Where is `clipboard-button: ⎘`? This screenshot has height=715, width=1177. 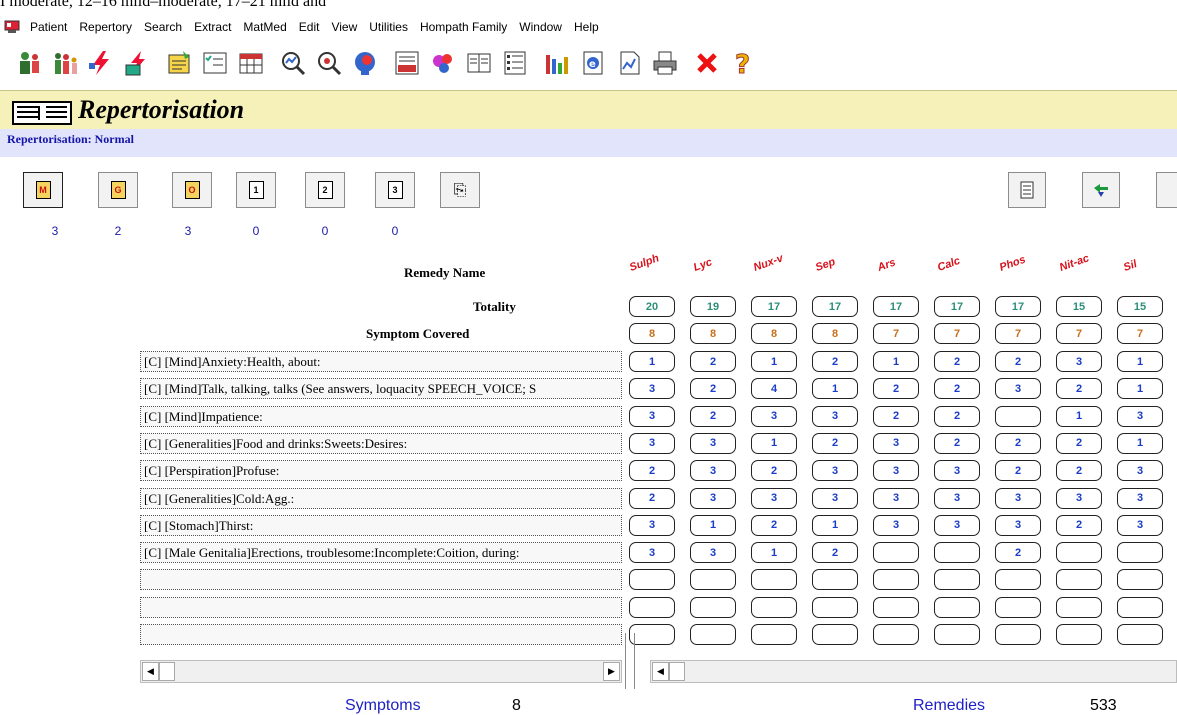
clipboard-button: ⎘ is located at coordinates (460, 190).